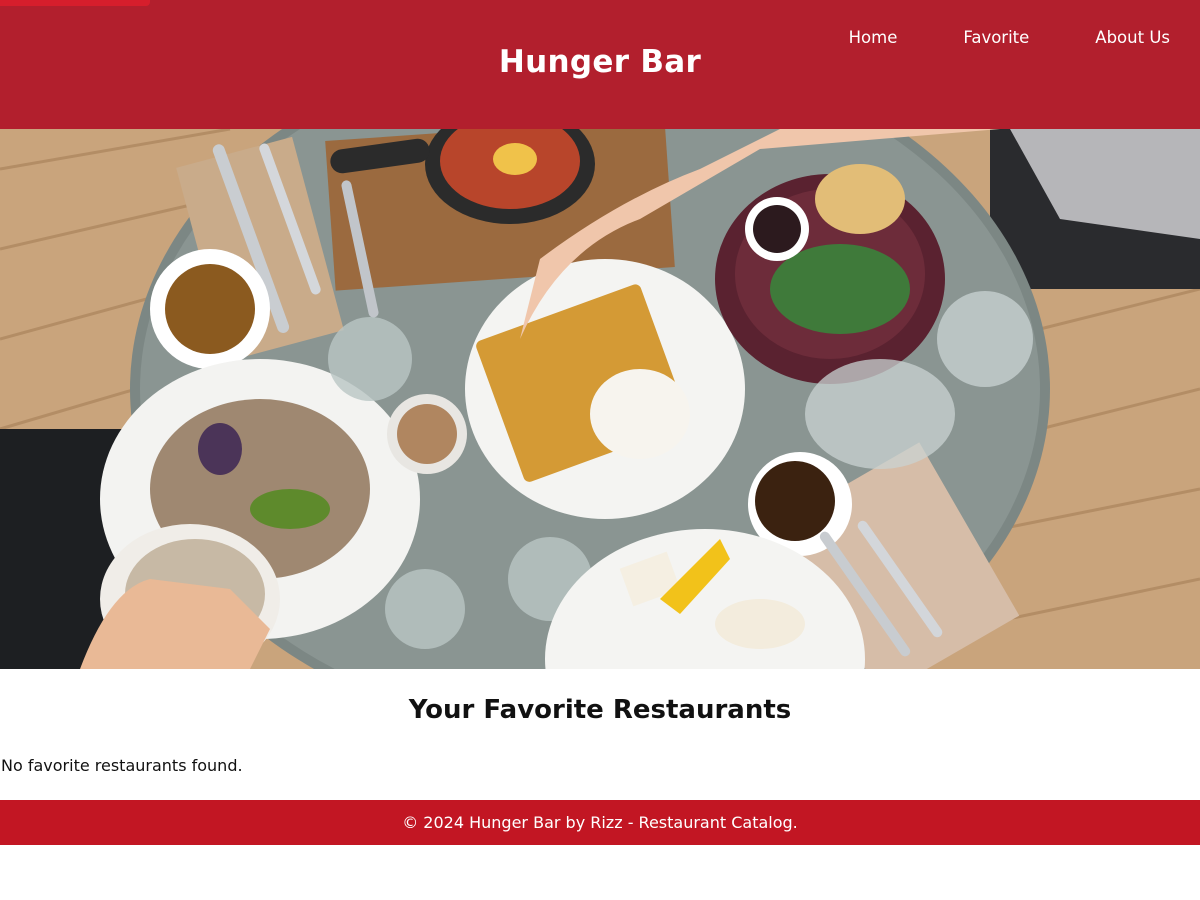  I want to click on nav-favorite-link: Favorite, so click(963, 38).